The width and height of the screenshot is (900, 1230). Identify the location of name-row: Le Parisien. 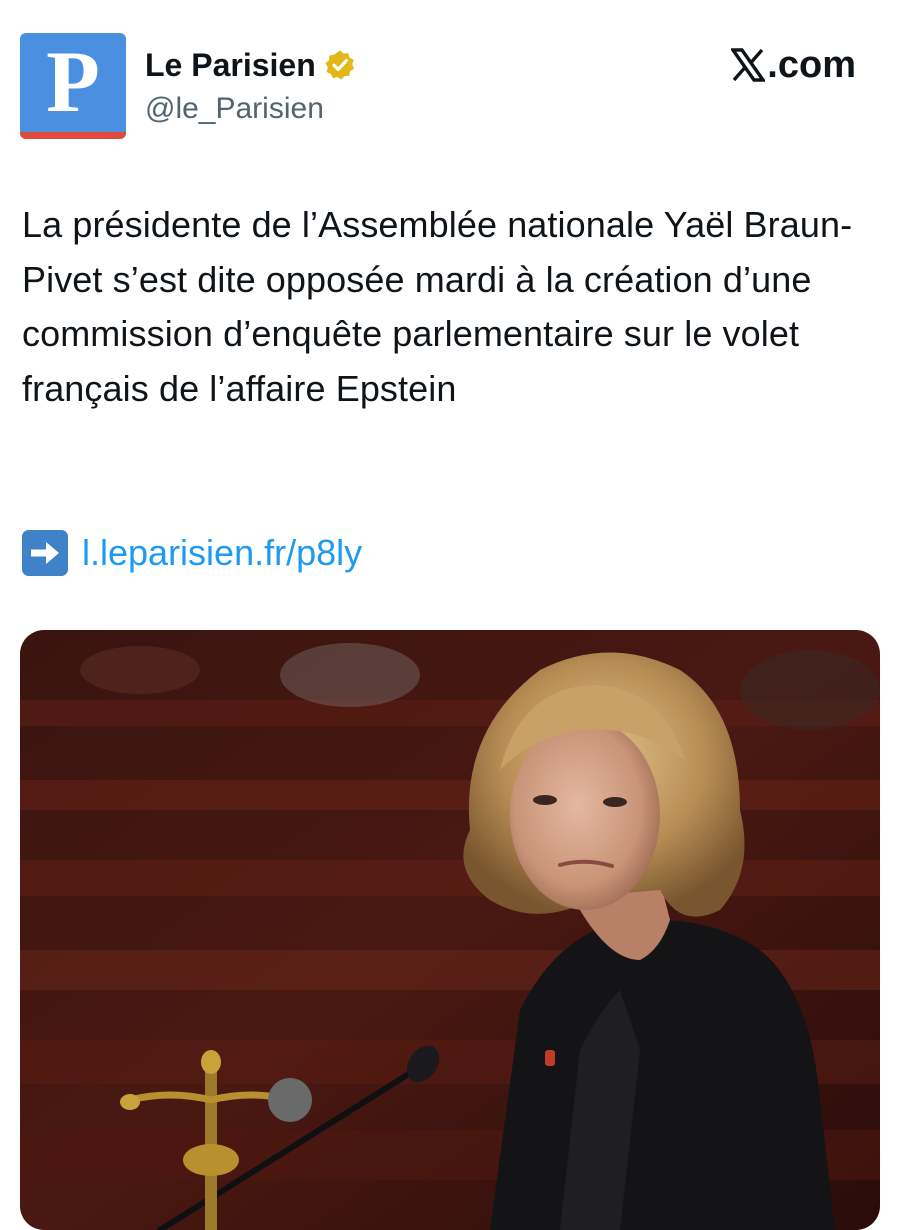
(250, 65).